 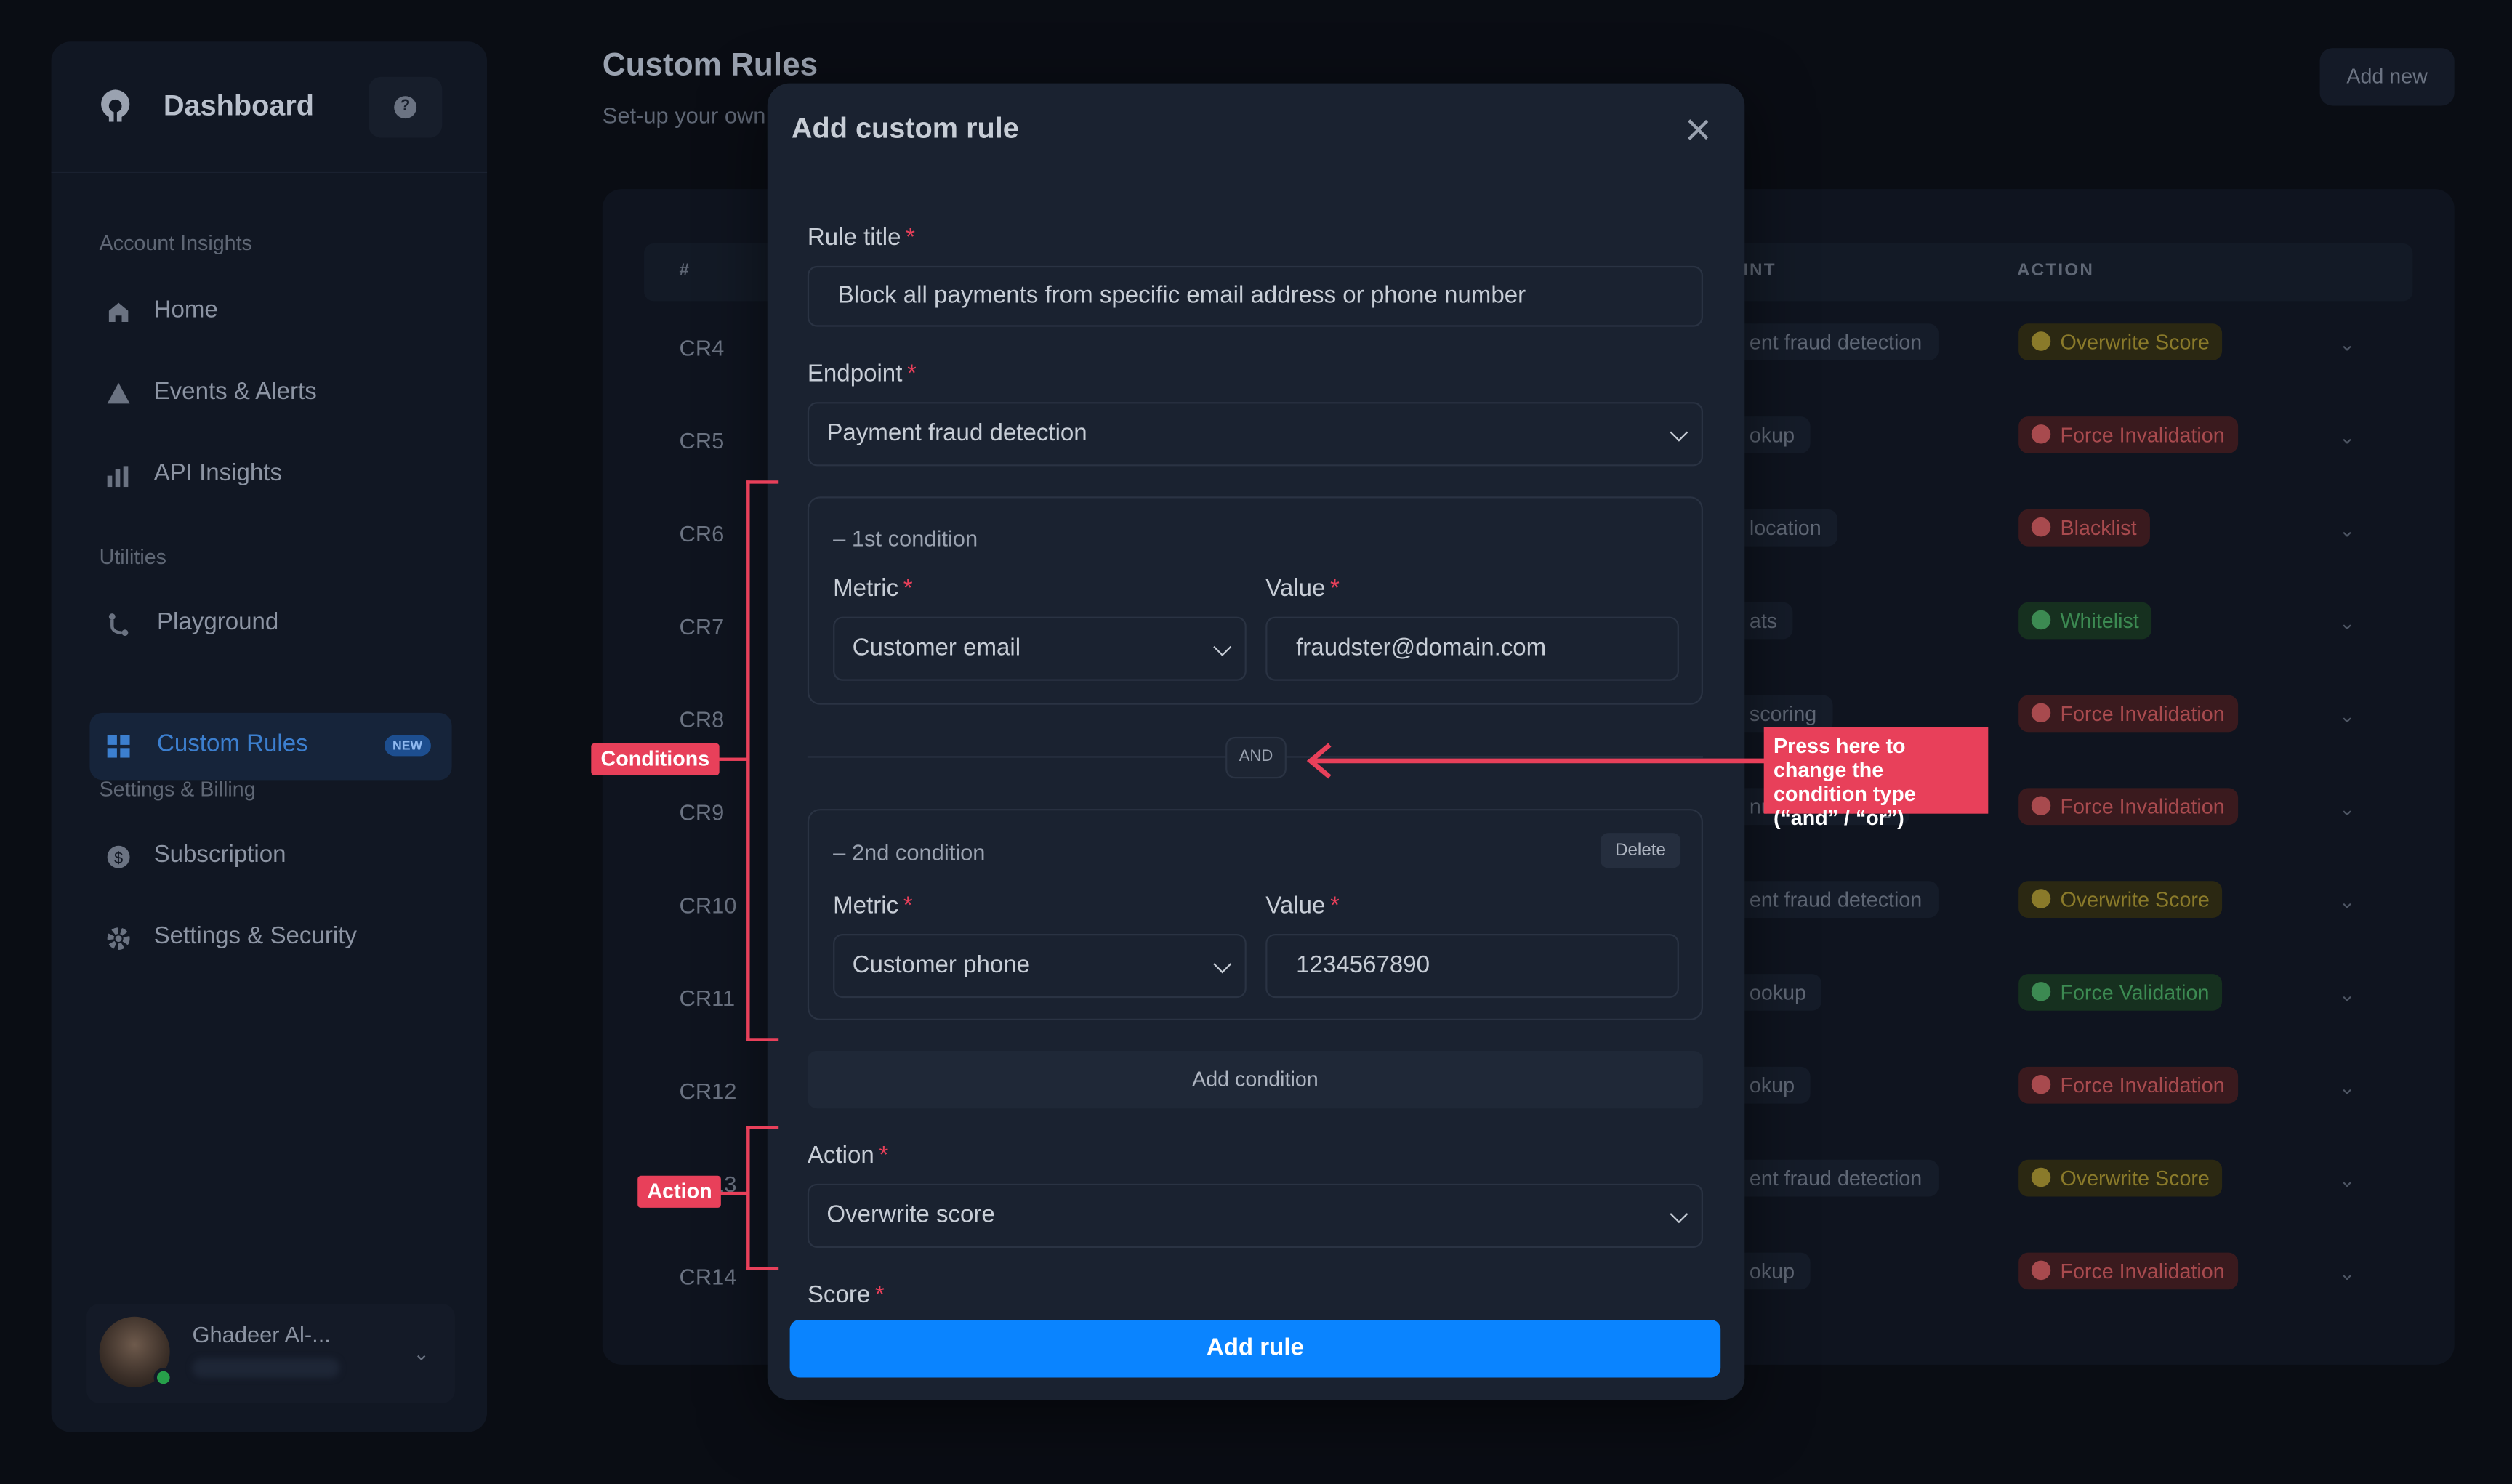 I want to click on metric-select: Customer phone, so click(x=1040, y=966).